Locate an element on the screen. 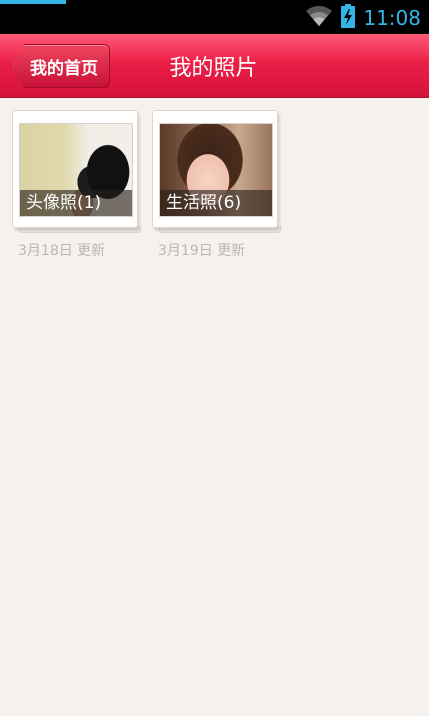  album-life-photos: 生活照(6) 3月19日 更新 is located at coordinates (216, 185).